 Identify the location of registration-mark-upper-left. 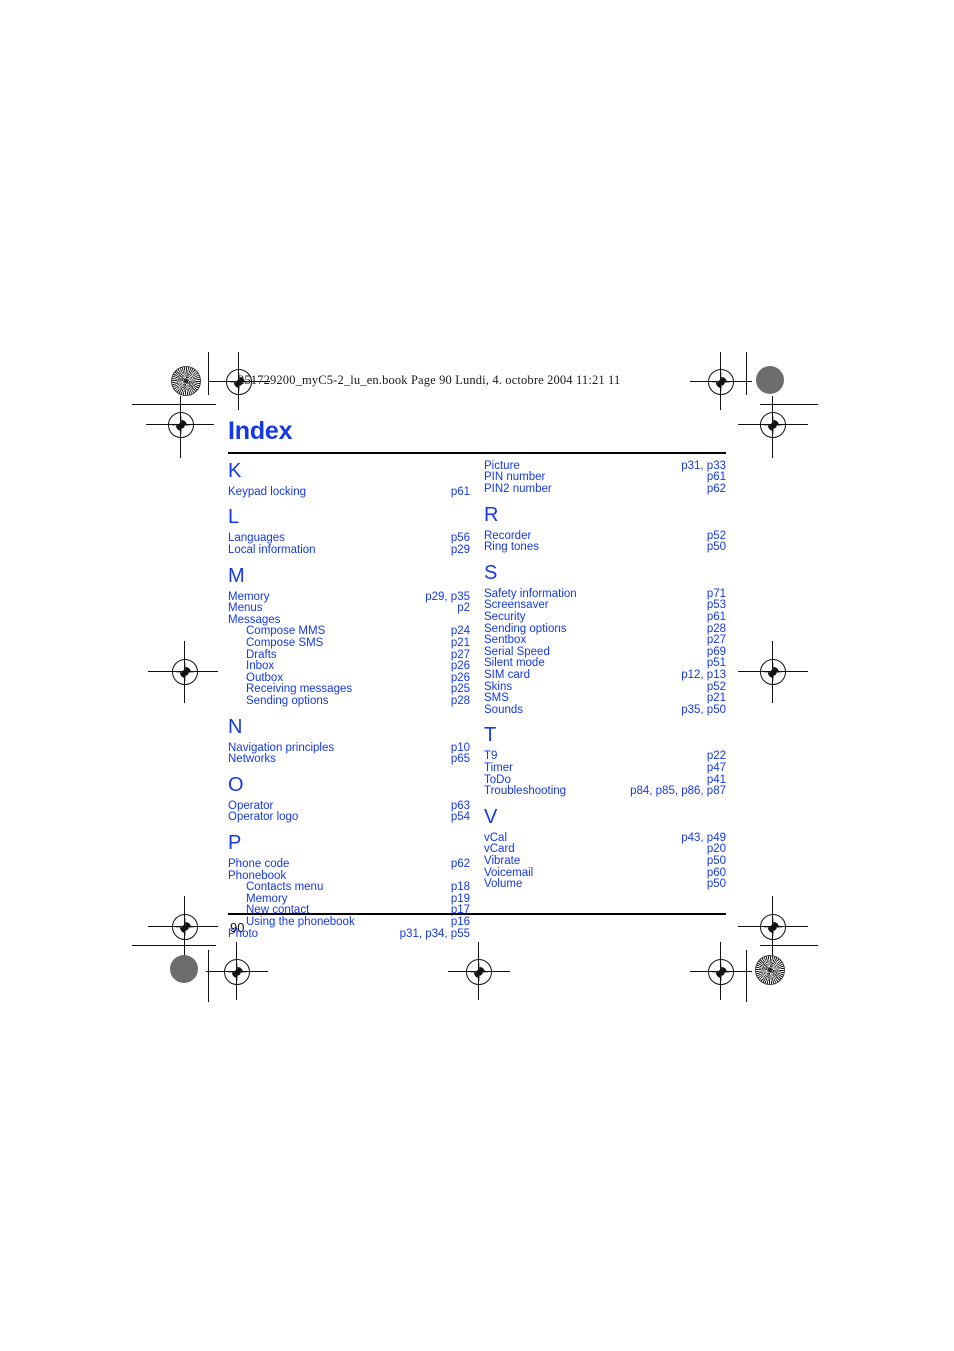
(181, 425).